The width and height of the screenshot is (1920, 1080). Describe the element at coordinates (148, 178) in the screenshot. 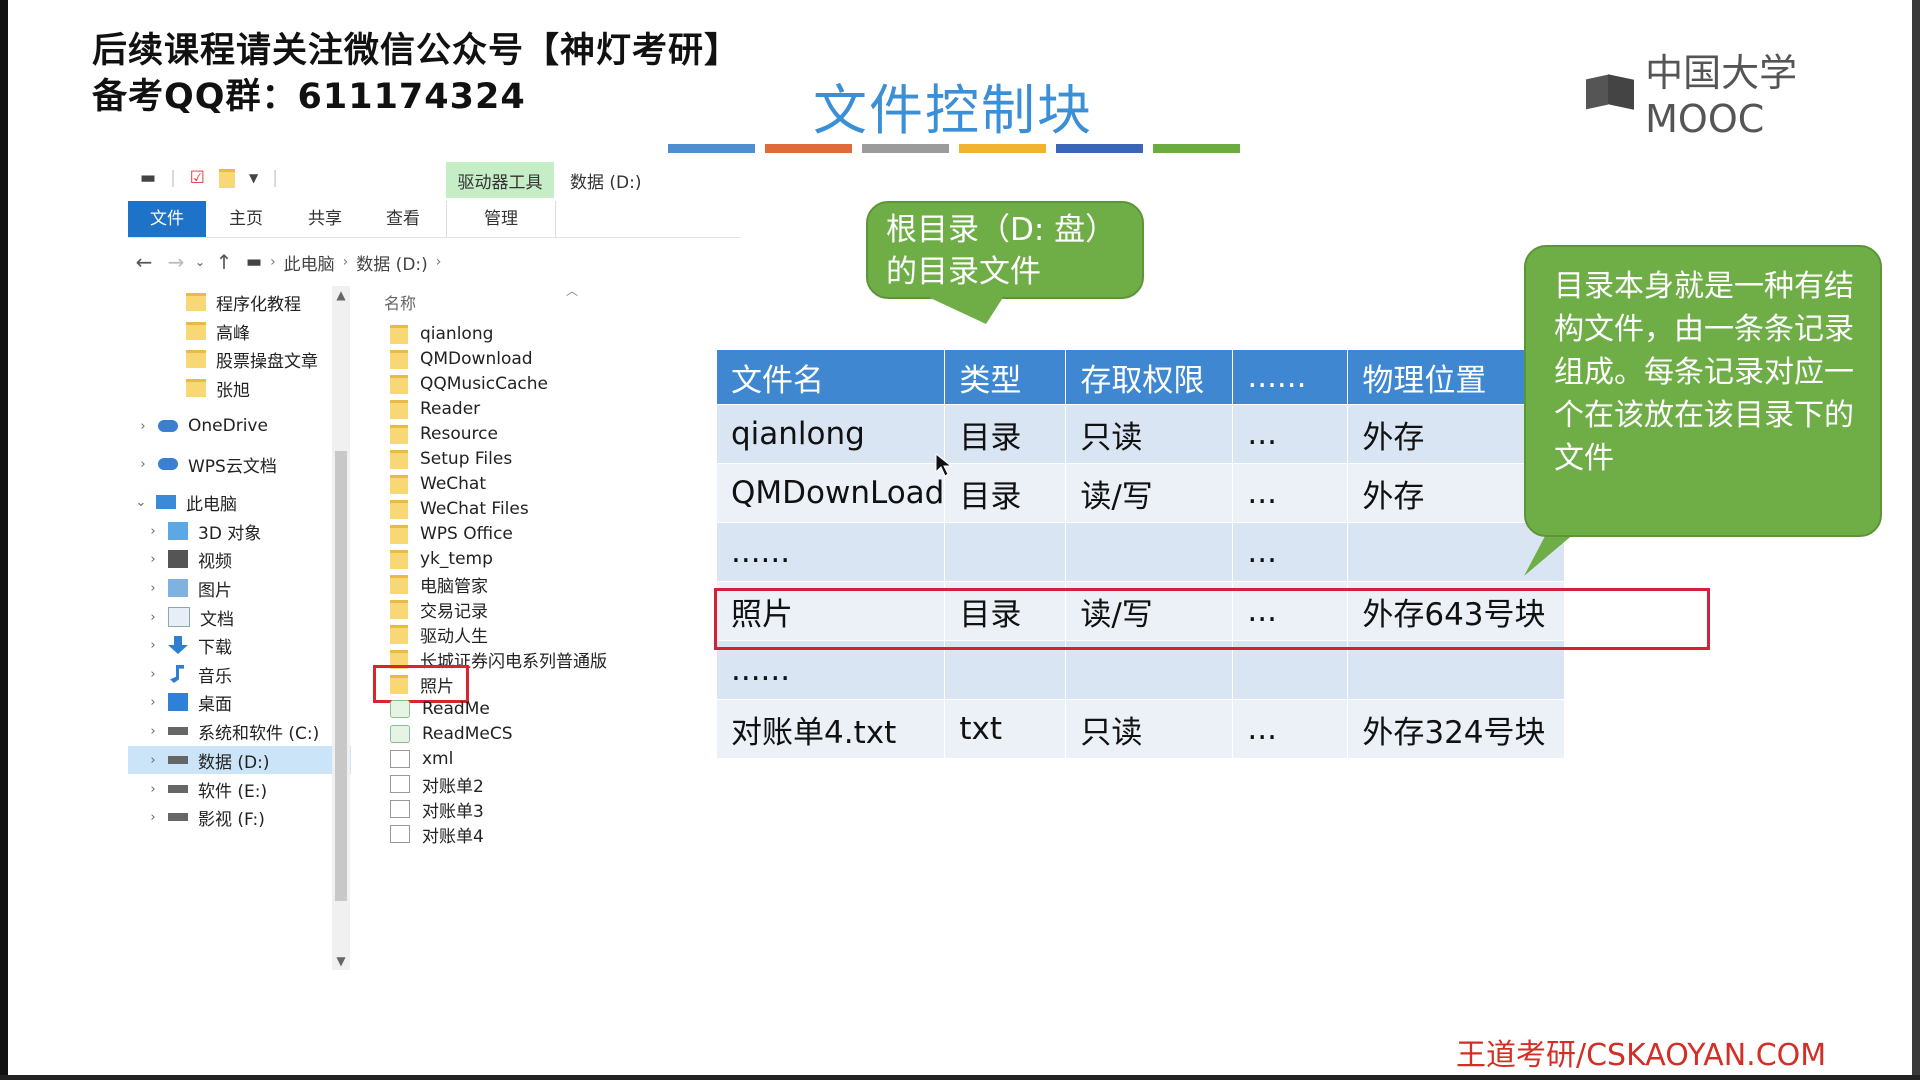

I see `drive-small-icon: ▬` at that location.